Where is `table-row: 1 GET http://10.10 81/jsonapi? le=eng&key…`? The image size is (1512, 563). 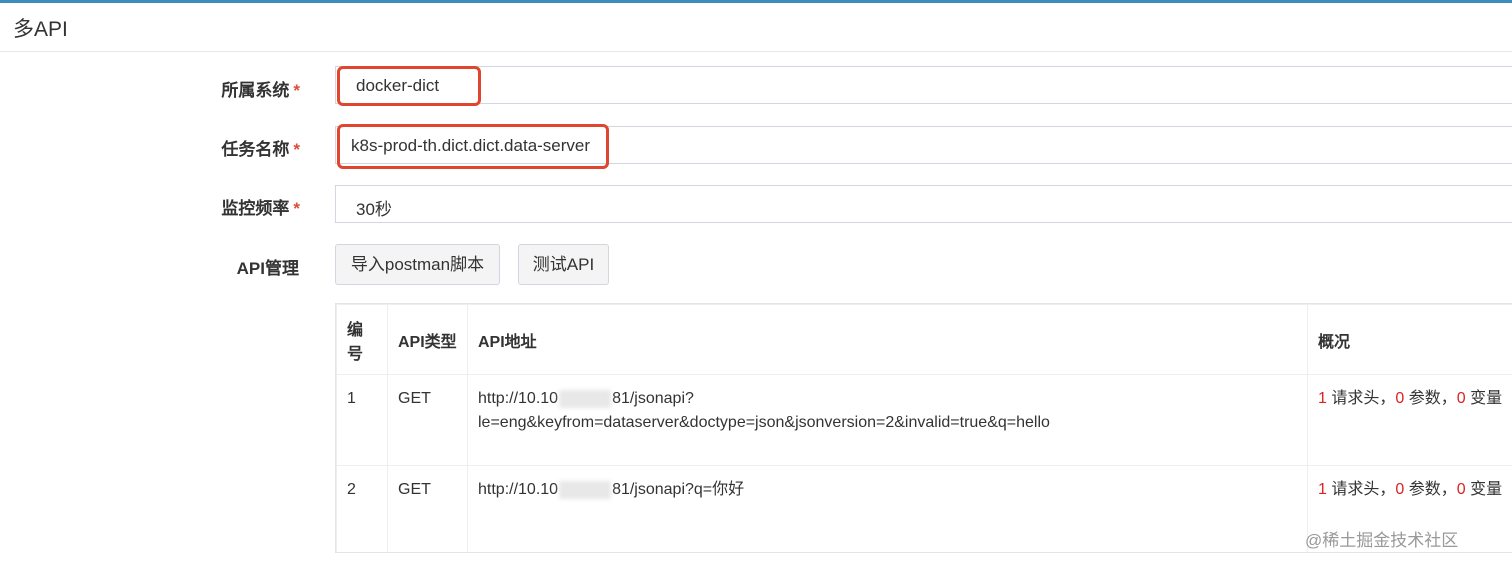 table-row: 1 GET http://10.10 81/jsonapi? le=eng&key… is located at coordinates (924, 420).